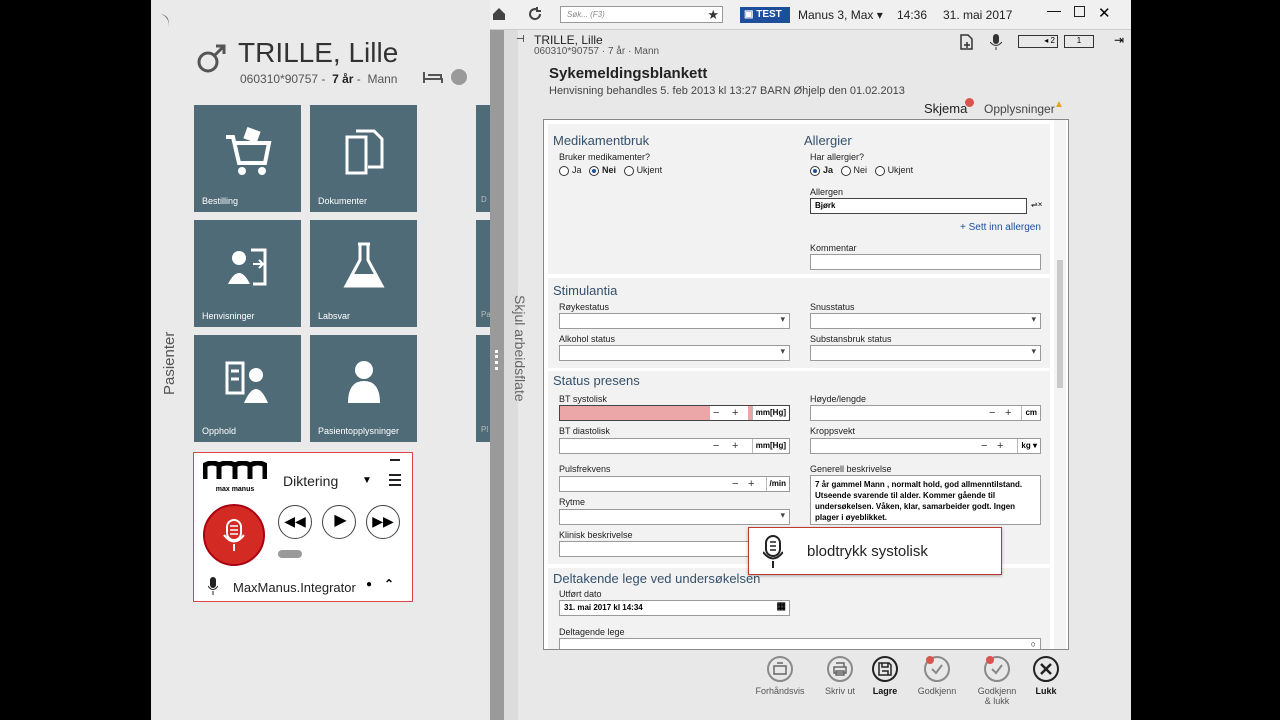 Image resolution: width=1280 pixels, height=720 pixels. I want to click on alkohol-select, so click(674, 353).